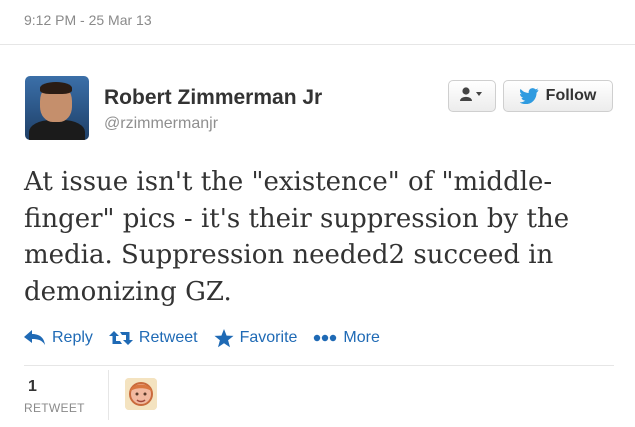  Describe the element at coordinates (35, 338) in the screenshot. I see `reply-arrow-icon` at that location.